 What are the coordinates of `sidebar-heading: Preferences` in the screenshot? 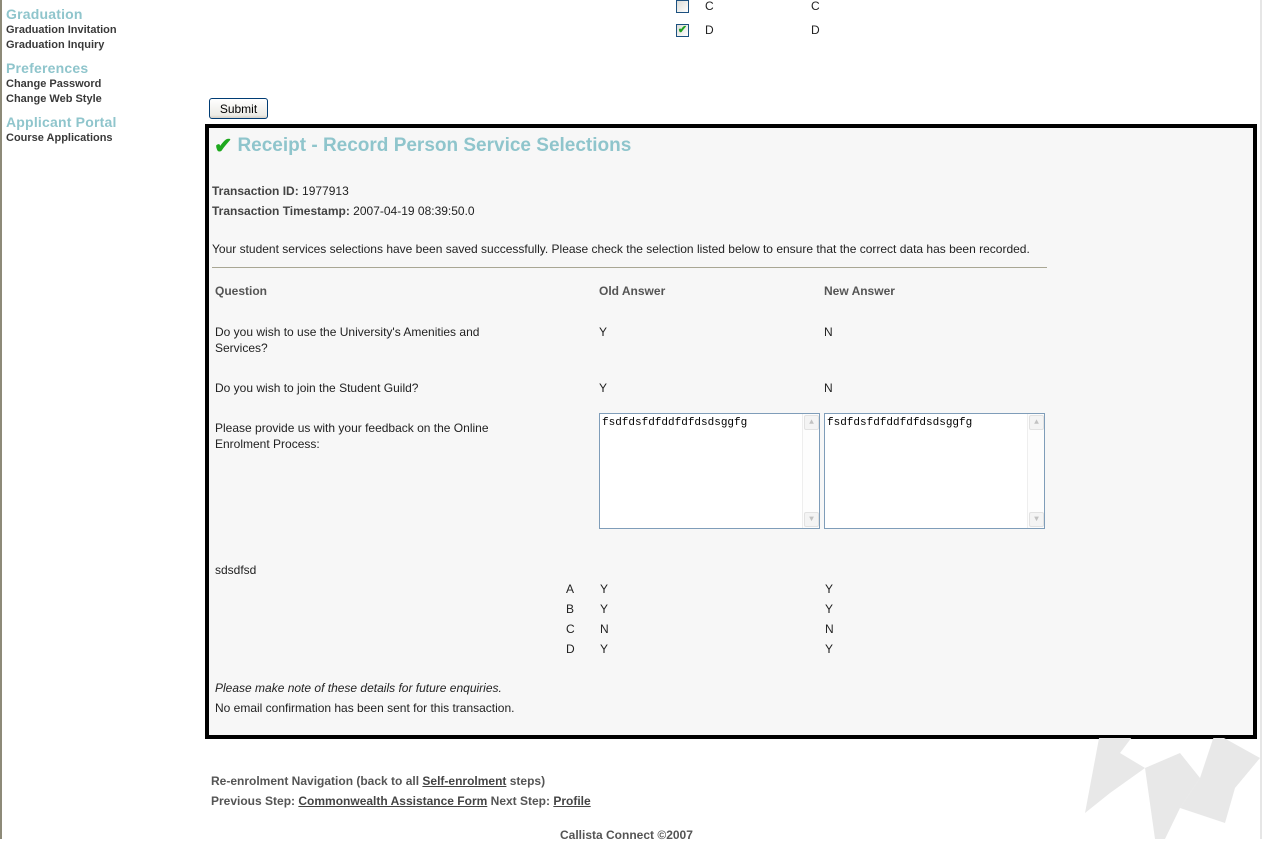 It's located at (47, 68).